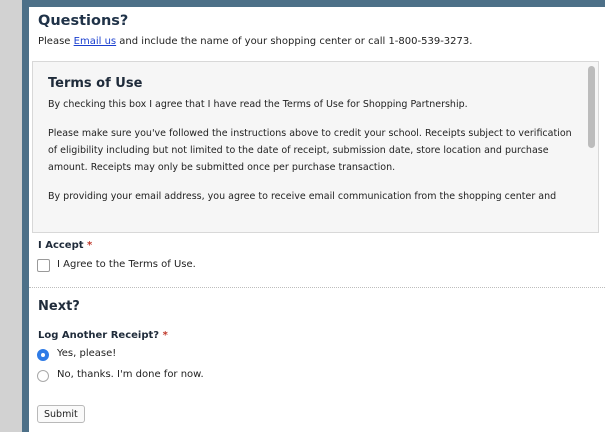  Describe the element at coordinates (59, 306) in the screenshot. I see `next-heading: Next?` at that location.